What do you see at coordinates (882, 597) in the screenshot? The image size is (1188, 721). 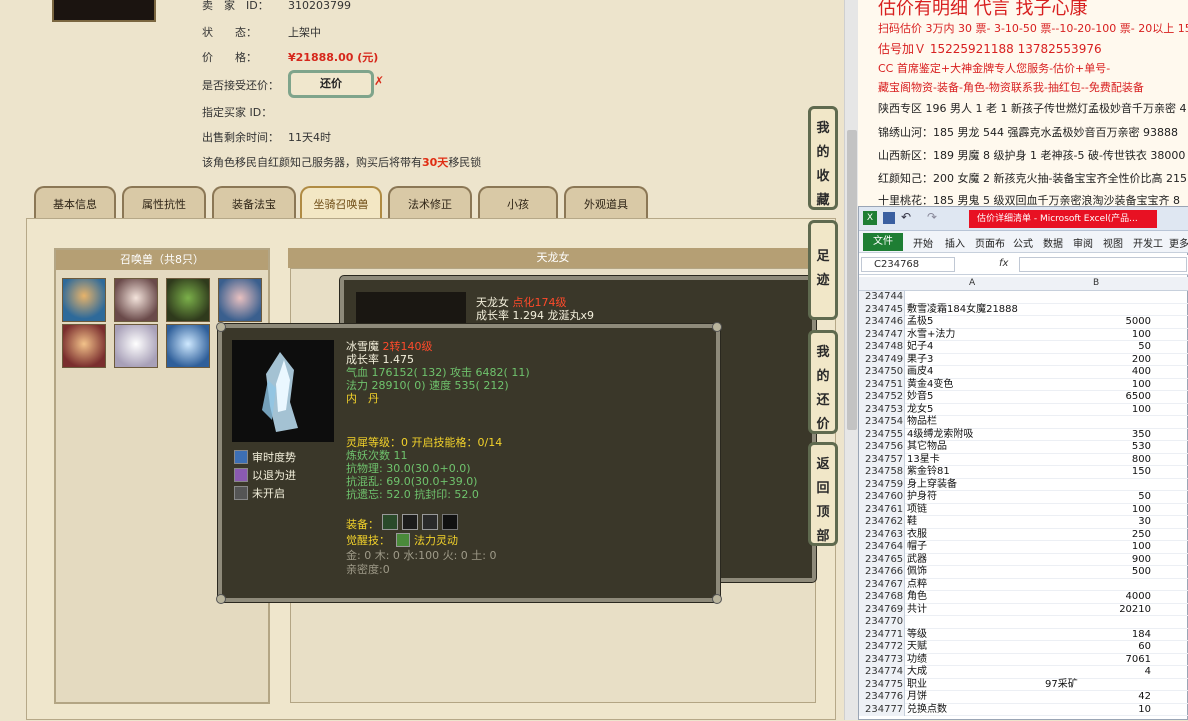 I see `row-number: 234768` at bounding box center [882, 597].